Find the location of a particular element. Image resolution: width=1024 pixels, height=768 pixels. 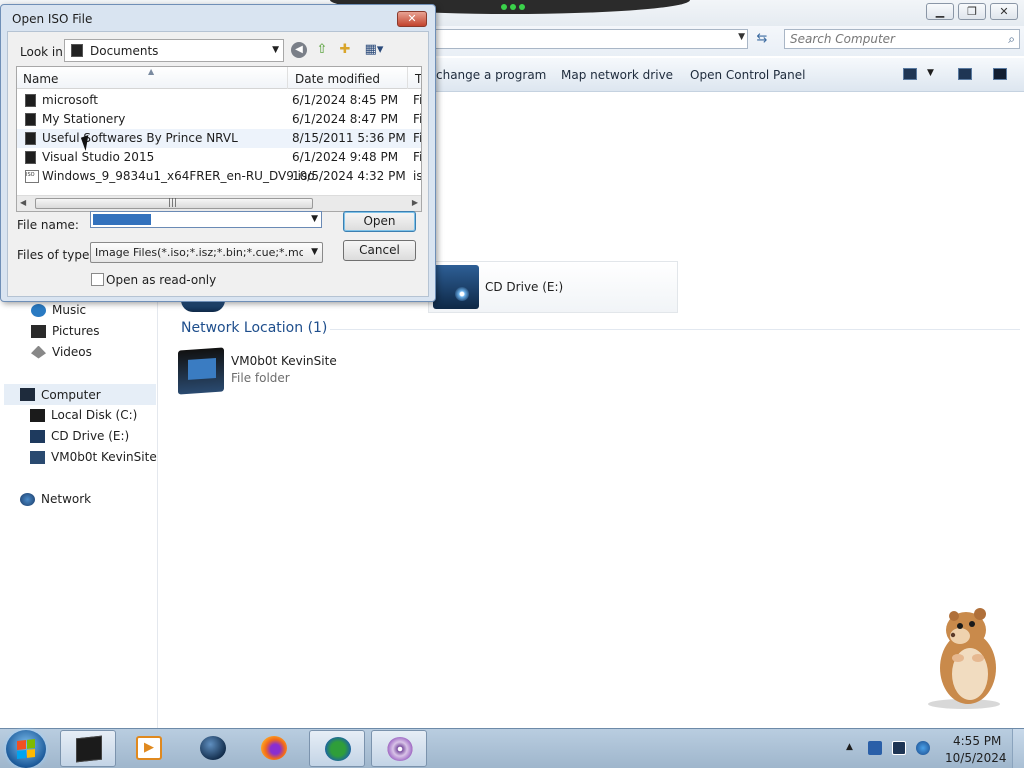

new-folder-icon: ✚ is located at coordinates (345, 50).